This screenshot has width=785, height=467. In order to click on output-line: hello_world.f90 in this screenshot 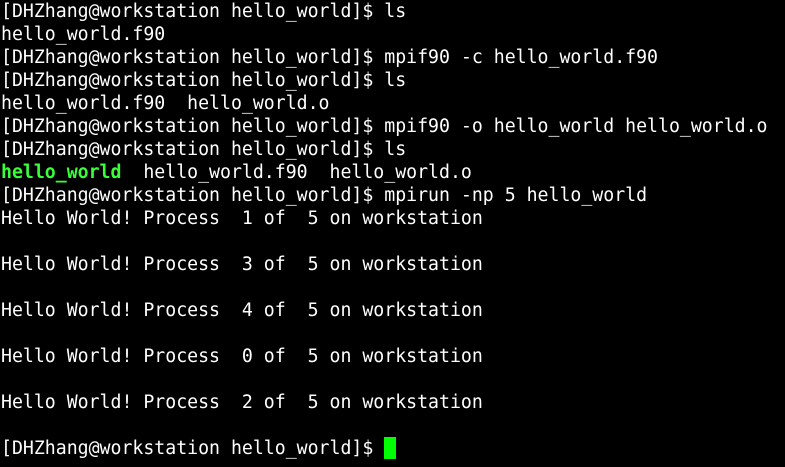, I will do `click(83, 34)`.